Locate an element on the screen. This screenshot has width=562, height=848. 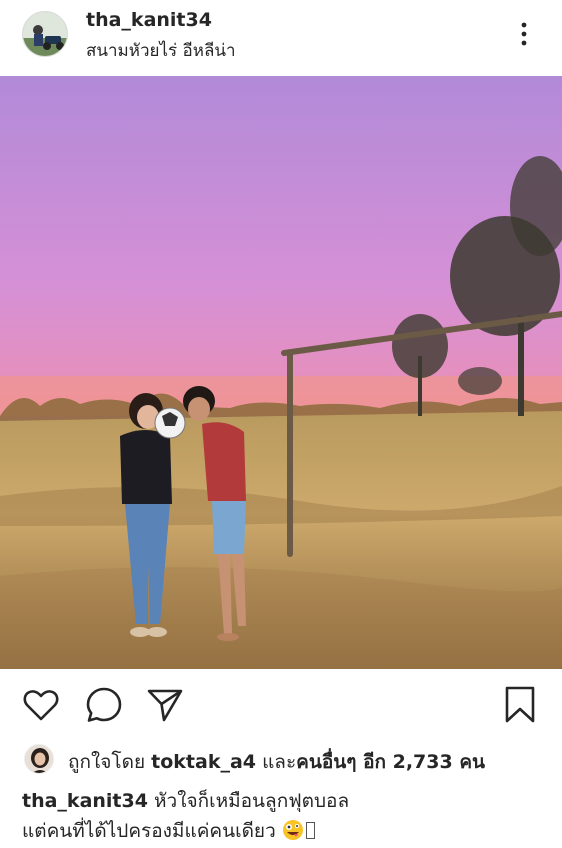
bookmark-icon is located at coordinates (520, 705).